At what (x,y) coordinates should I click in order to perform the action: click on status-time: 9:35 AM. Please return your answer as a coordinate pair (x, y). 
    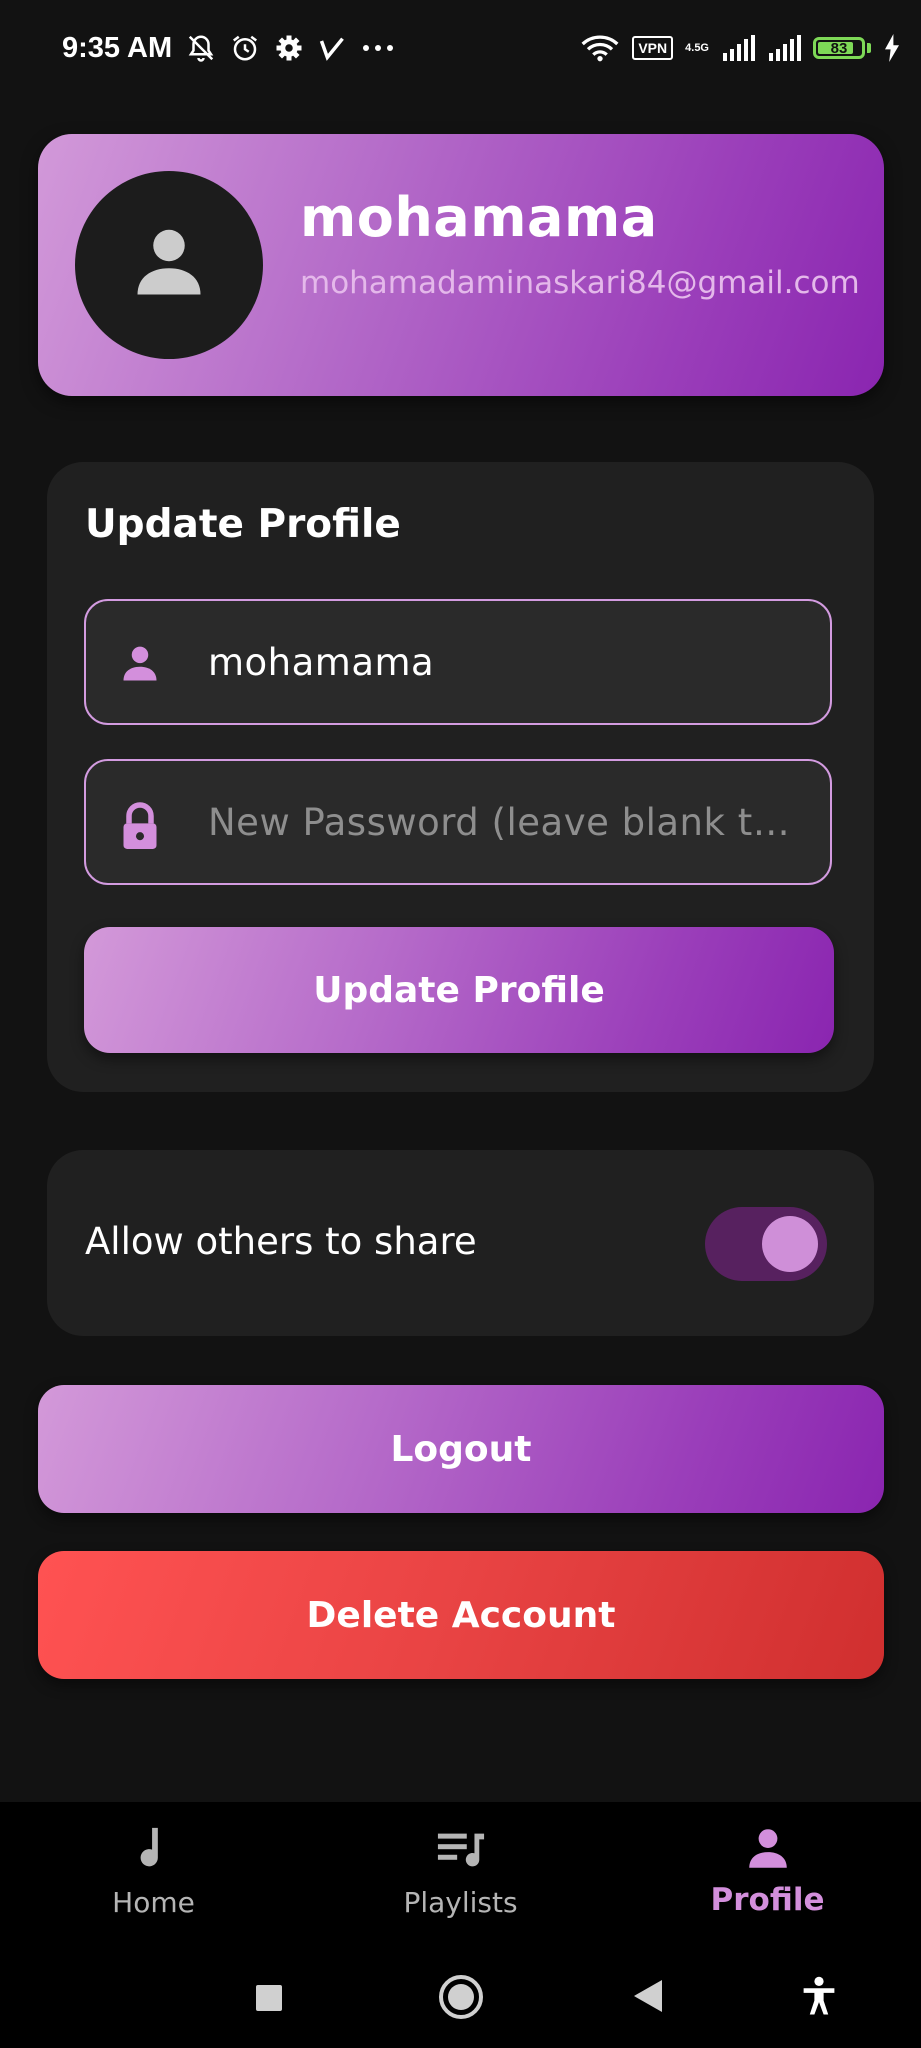
    Looking at the image, I should click on (117, 48).